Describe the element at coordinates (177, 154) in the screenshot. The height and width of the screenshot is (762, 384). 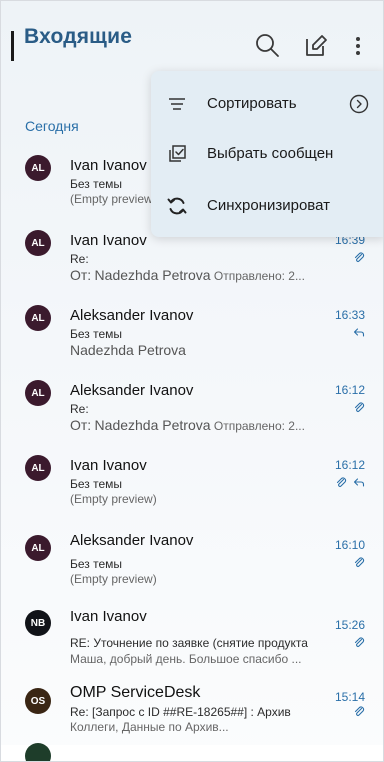
I see `select-messages-icon` at that location.